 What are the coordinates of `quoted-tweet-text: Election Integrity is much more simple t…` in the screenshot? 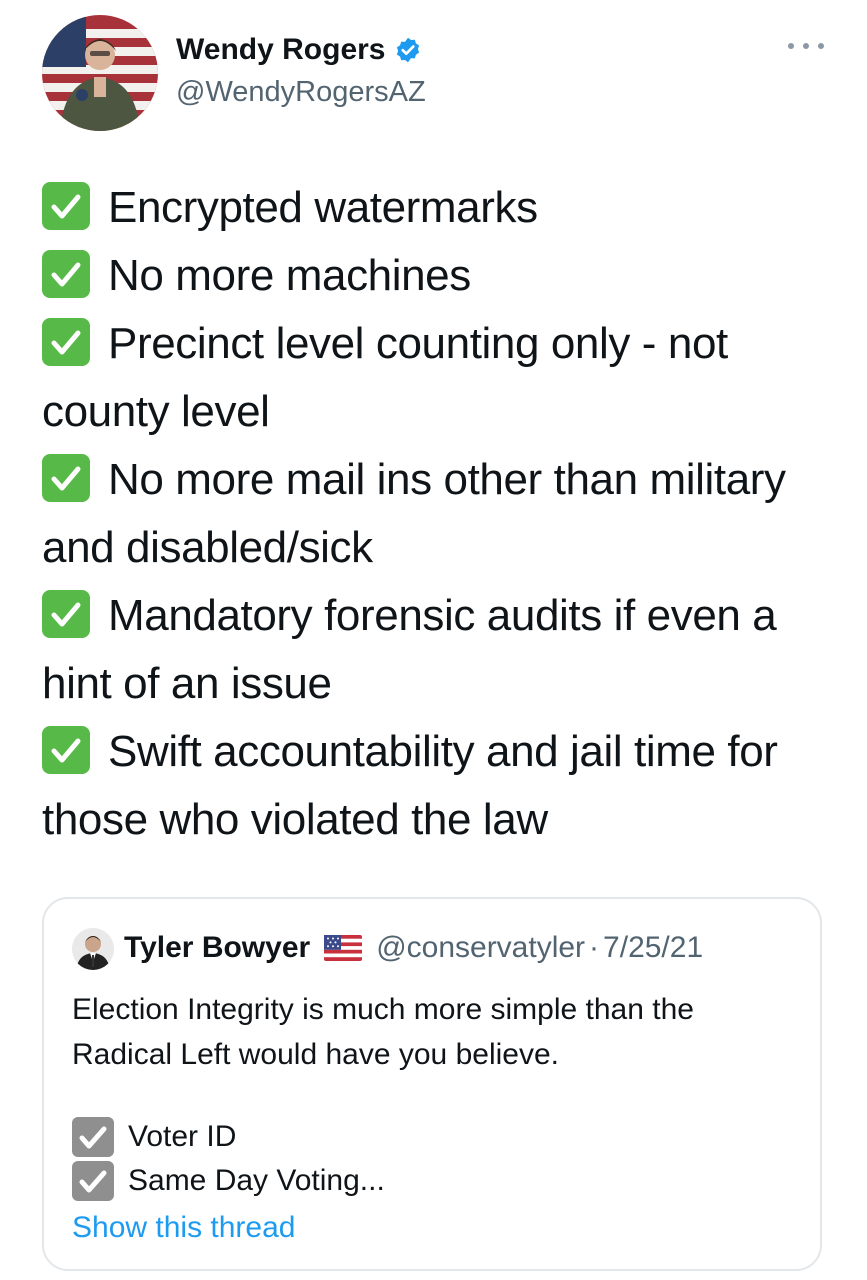 It's located at (383, 1032).